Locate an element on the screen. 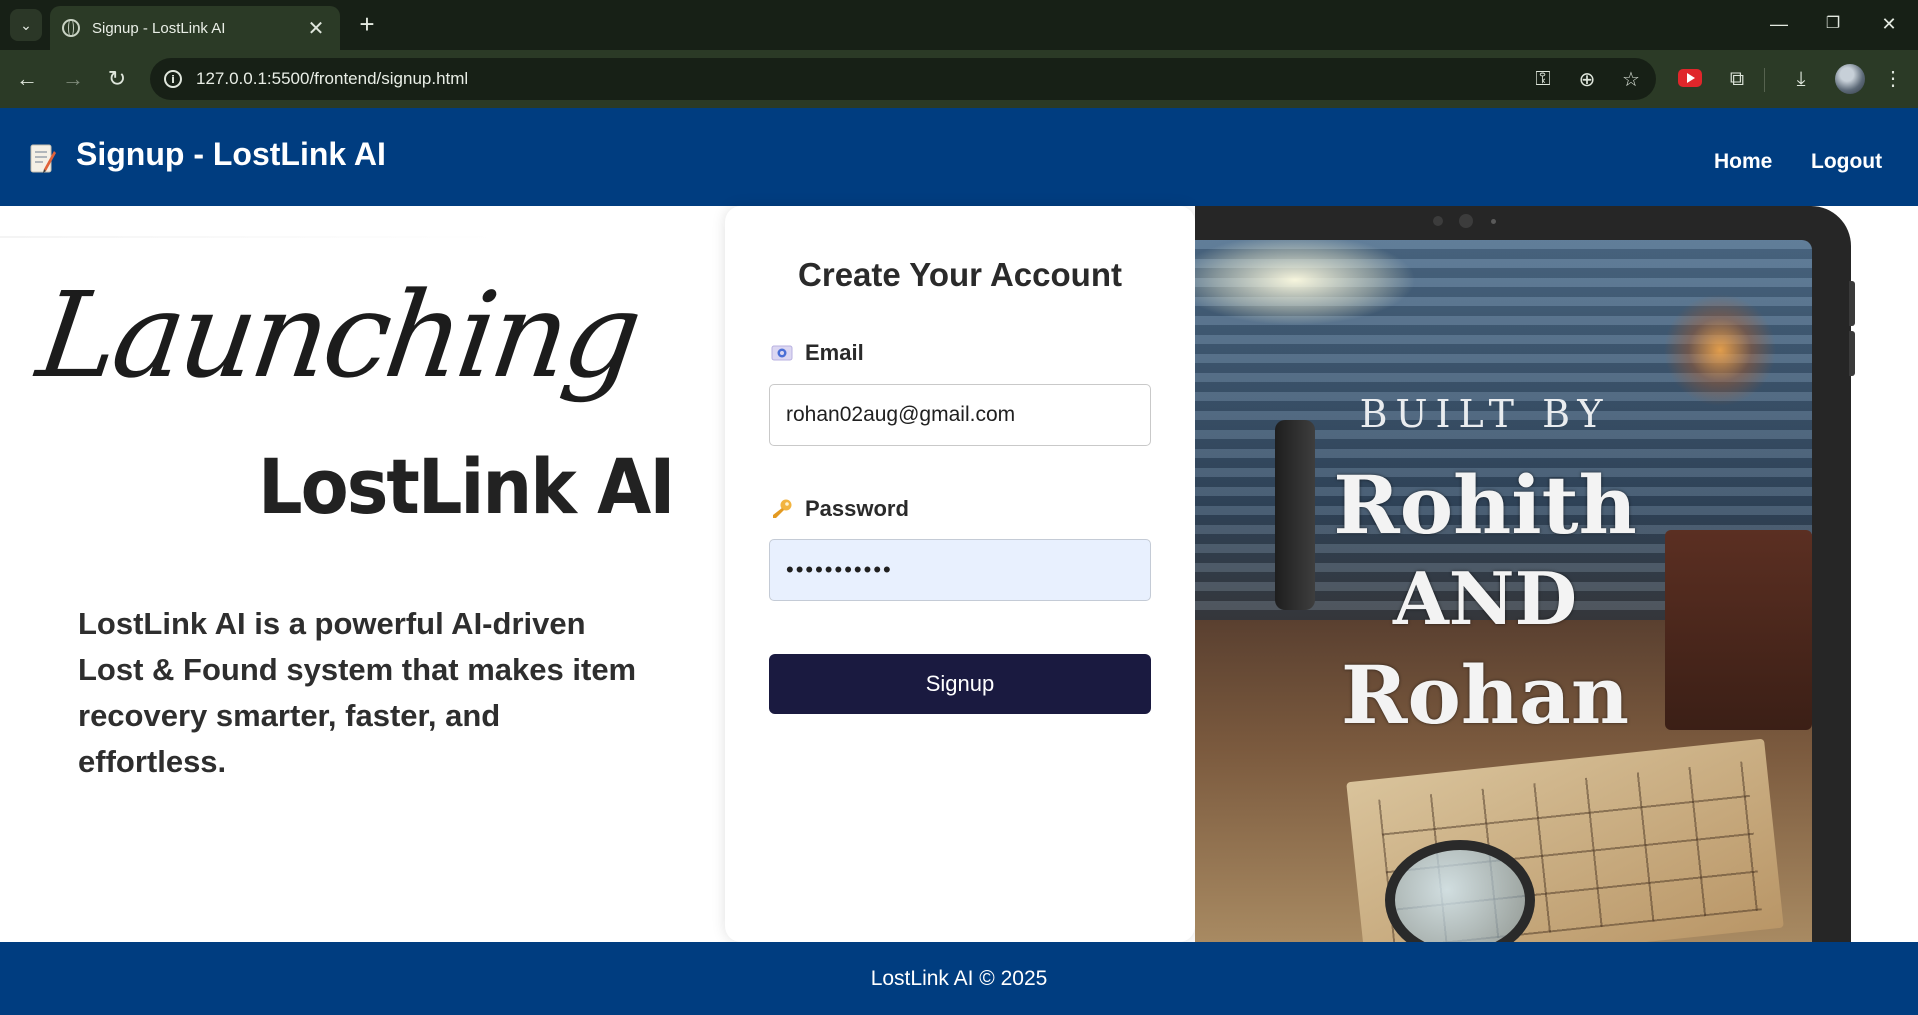 The width and height of the screenshot is (1918, 1015). nav-logout-link: Logout is located at coordinates (1846, 162).